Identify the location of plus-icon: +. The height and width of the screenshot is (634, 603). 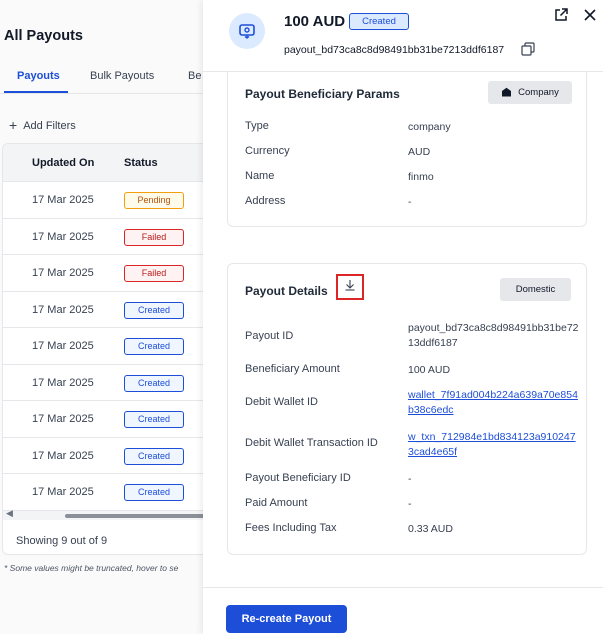
(13, 125).